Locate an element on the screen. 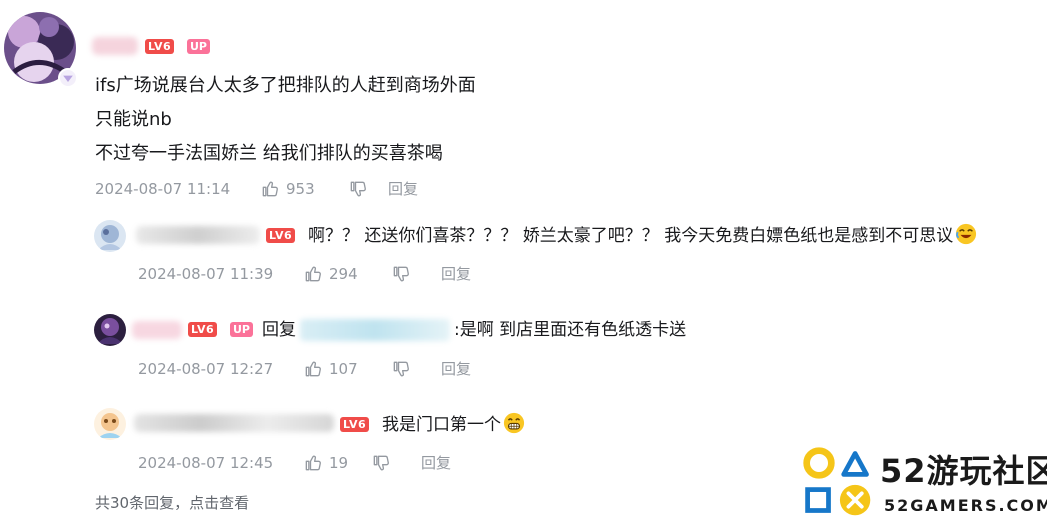 The width and height of the screenshot is (1047, 526). watermark-url: 52GAMERS.COM is located at coordinates (965, 505).